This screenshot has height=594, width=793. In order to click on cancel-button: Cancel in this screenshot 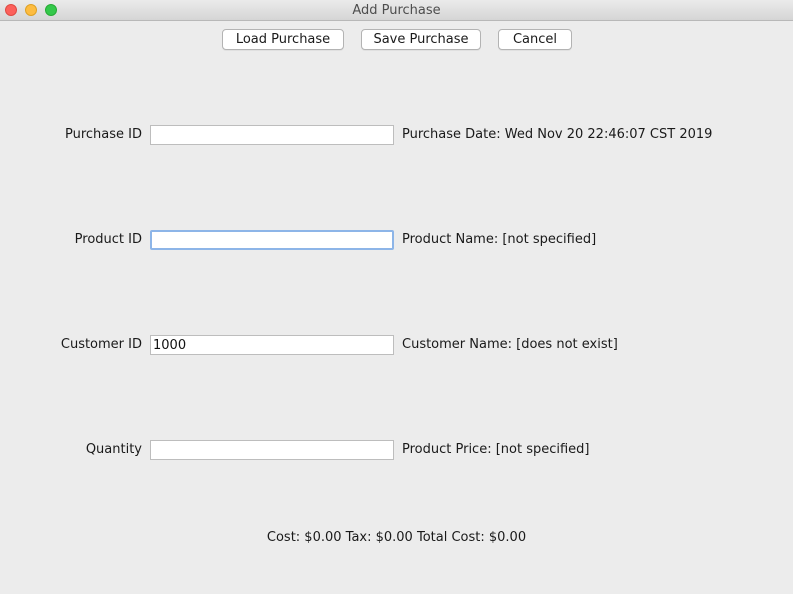, I will do `click(535, 39)`.